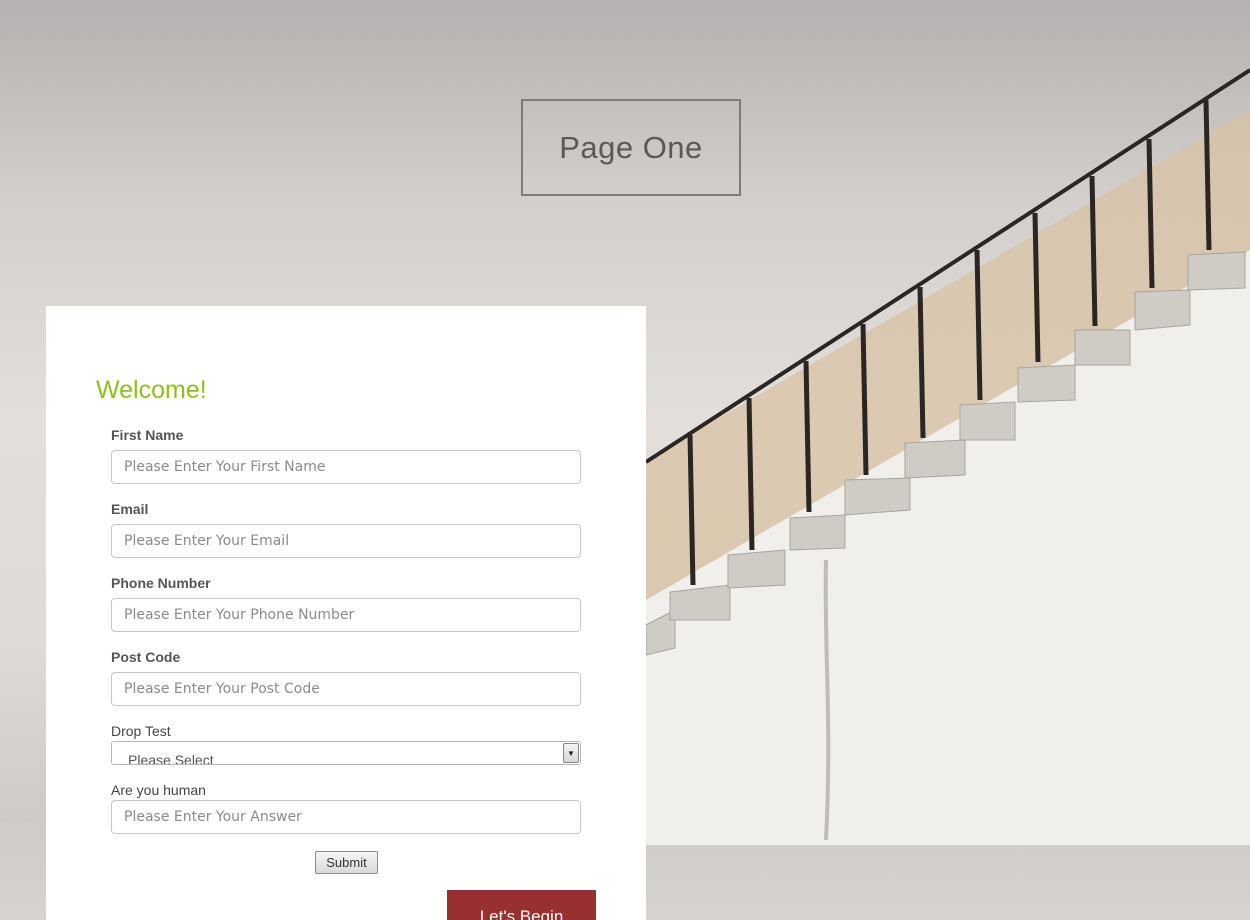 This screenshot has width=1250, height=920. I want to click on drop-test-select: Please Select ▼, so click(346, 753).